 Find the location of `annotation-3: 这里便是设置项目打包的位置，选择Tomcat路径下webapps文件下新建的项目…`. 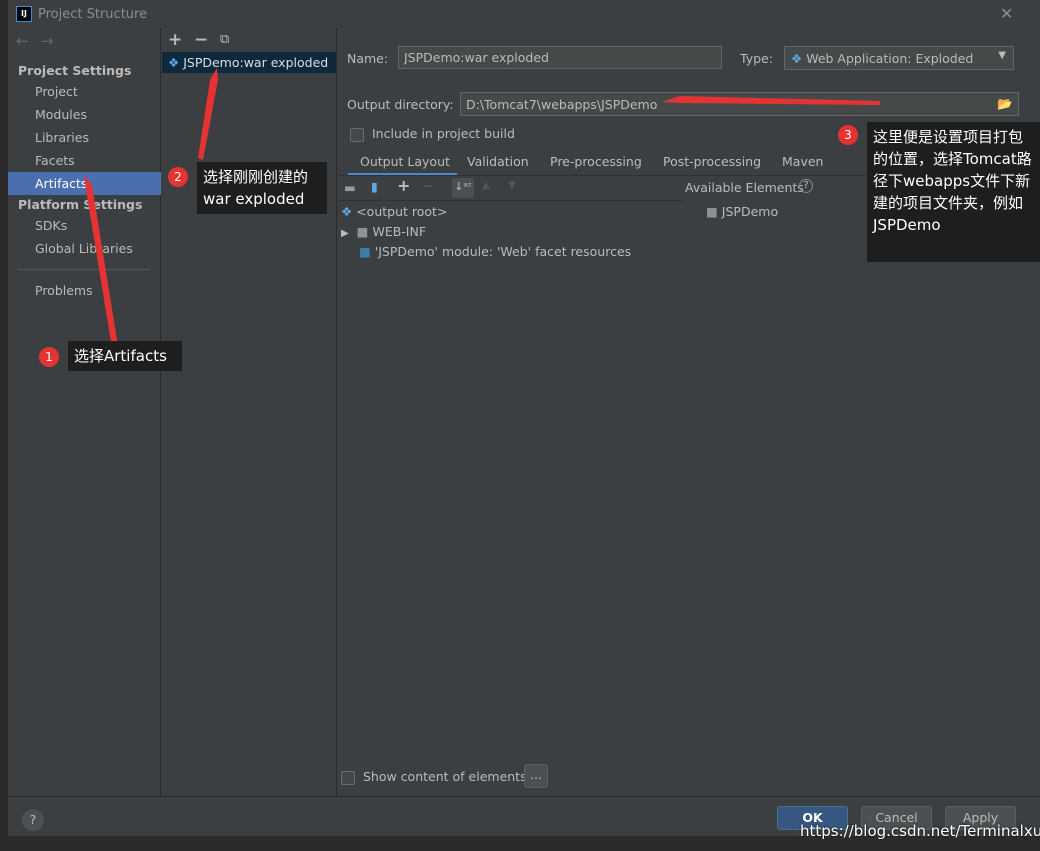

annotation-3: 这里便是设置项目打包的位置，选择Tomcat路径下webapps文件下新建的项目… is located at coordinates (953, 192).